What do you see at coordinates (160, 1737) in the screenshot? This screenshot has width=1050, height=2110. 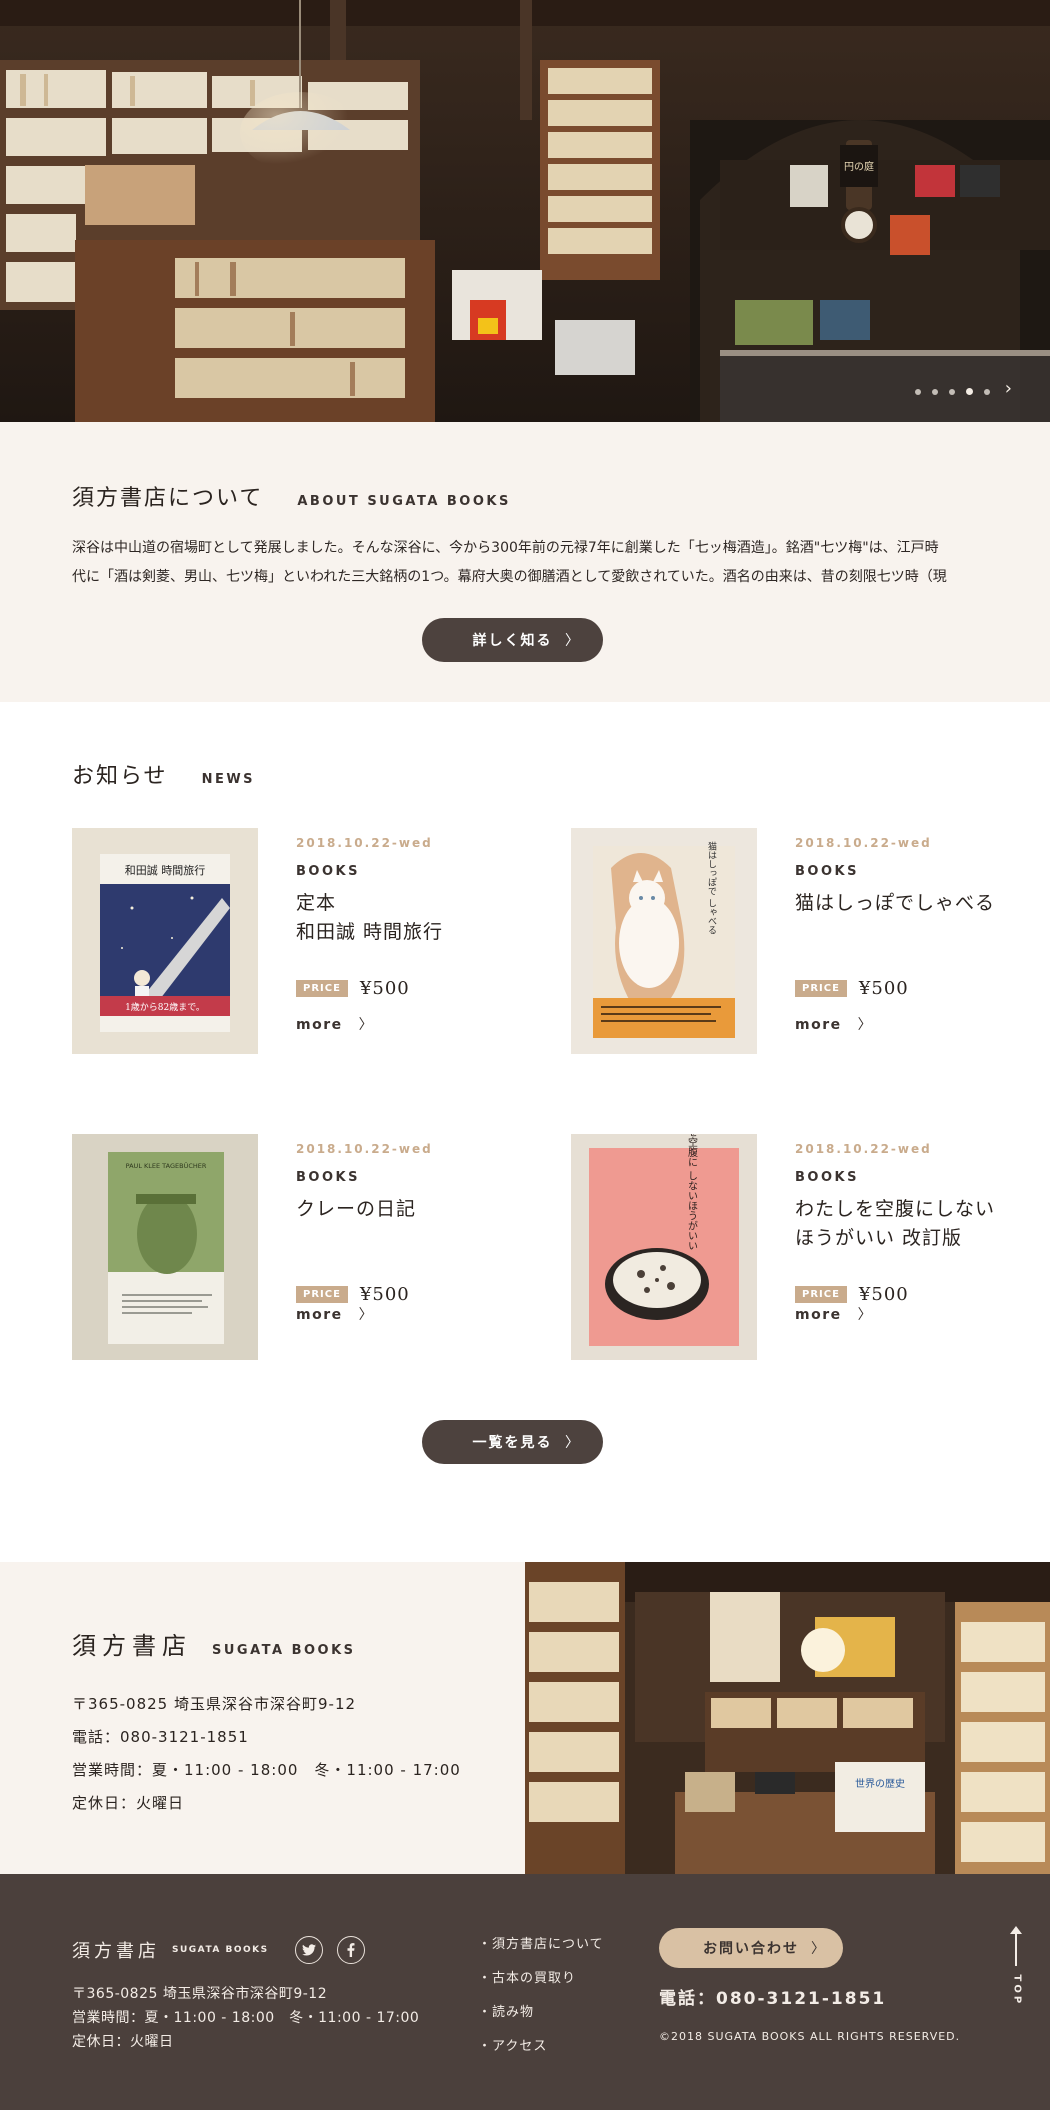 I see `shop-phone: 電話：080-3121-1851` at bounding box center [160, 1737].